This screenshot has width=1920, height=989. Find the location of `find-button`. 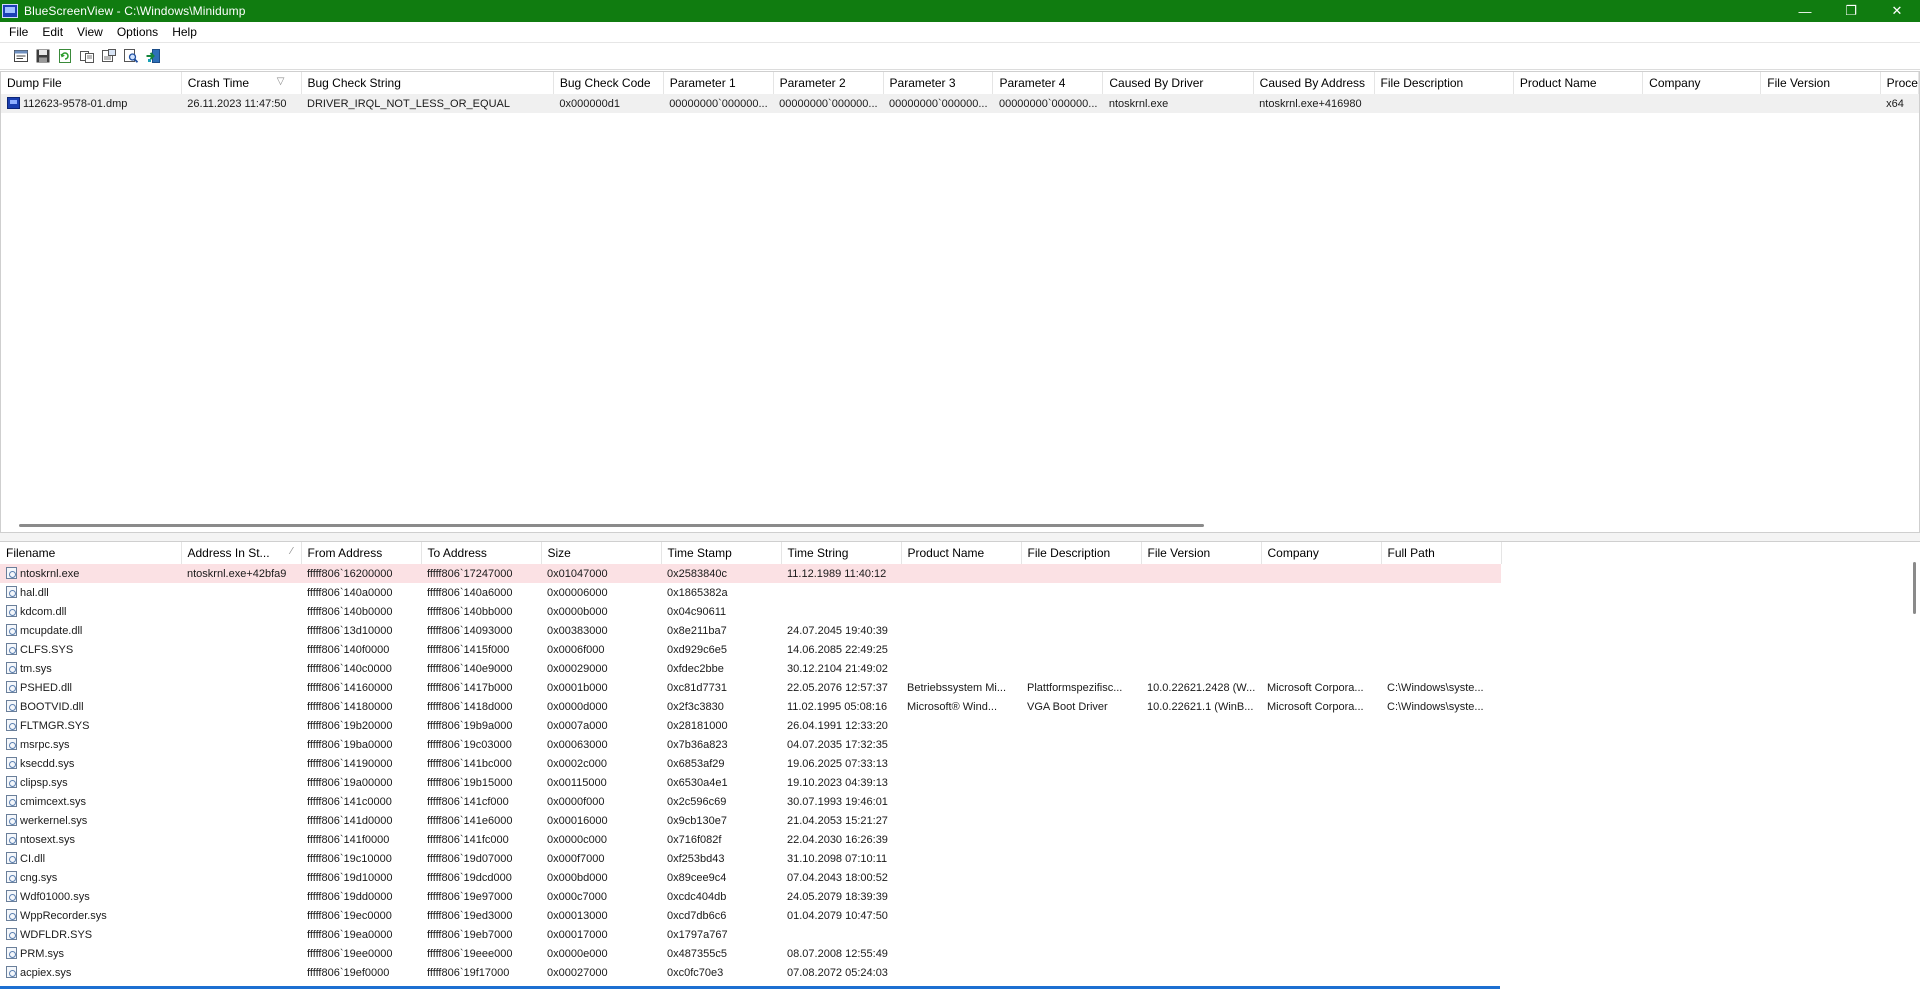

find-button is located at coordinates (131, 56).